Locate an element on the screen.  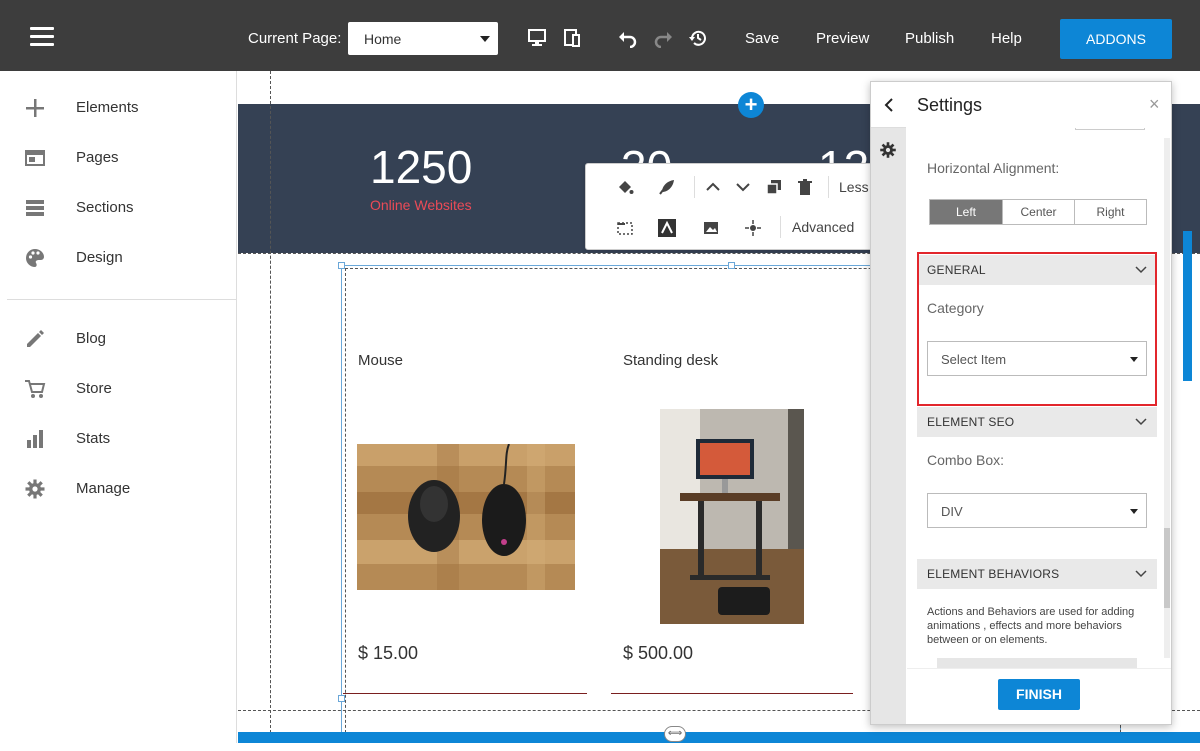
sidebar-item-label: Elements is located at coordinates (107, 107).